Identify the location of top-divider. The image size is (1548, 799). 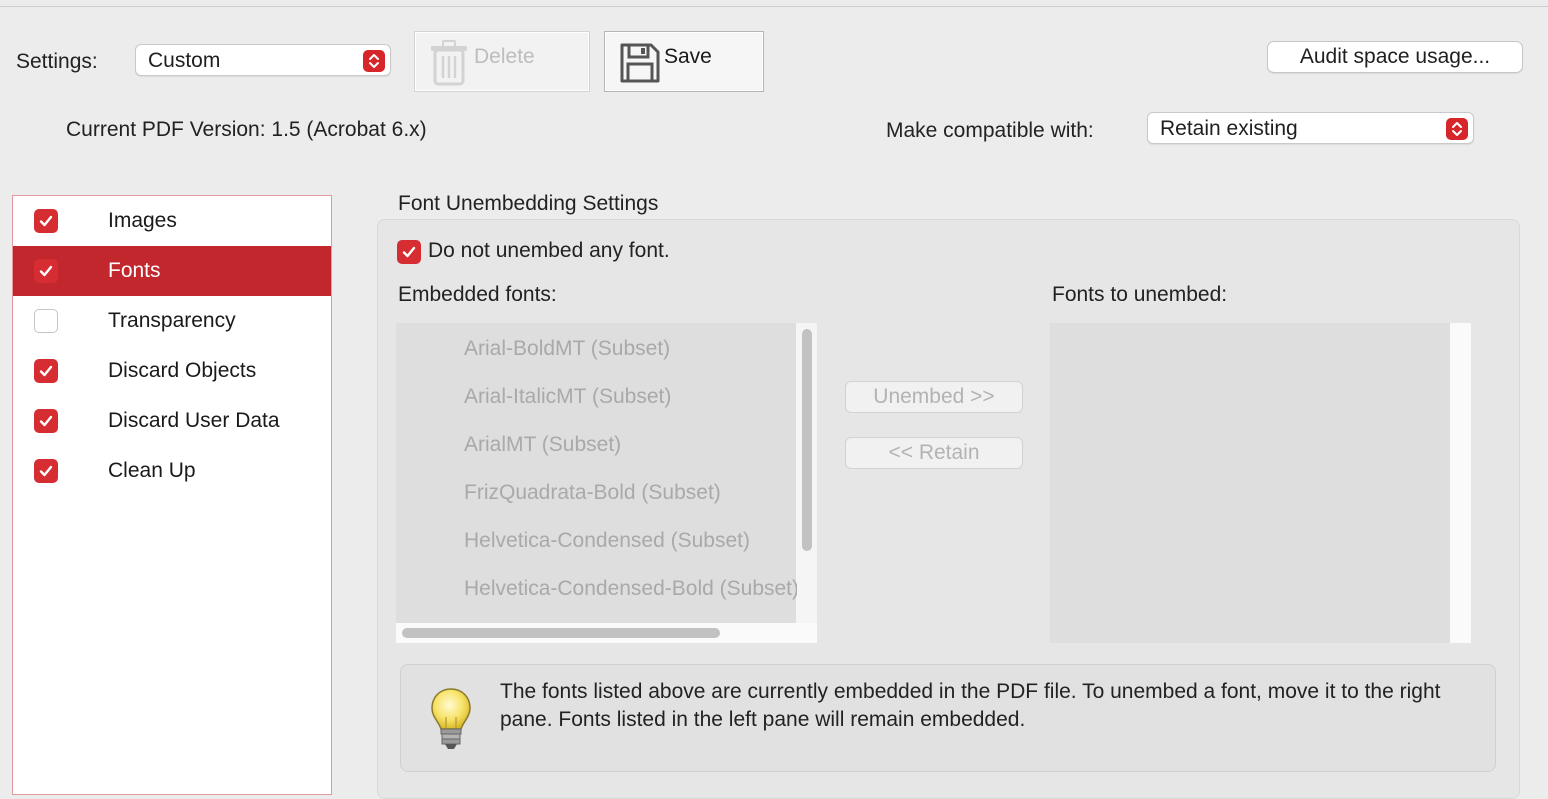
(774, 6).